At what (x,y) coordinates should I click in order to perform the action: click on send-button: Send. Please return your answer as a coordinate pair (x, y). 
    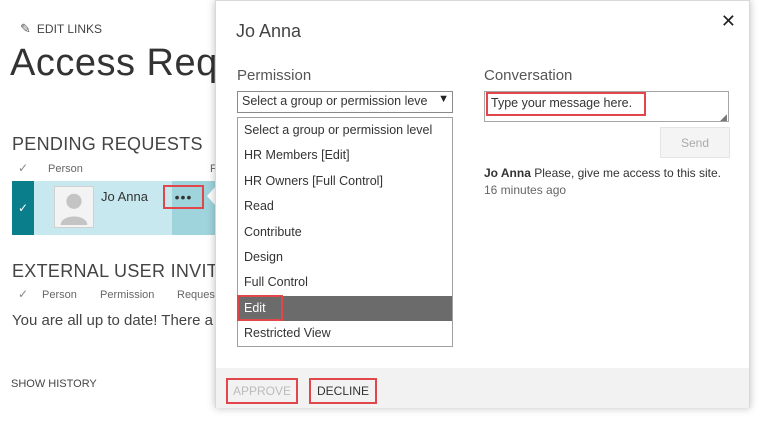
    Looking at the image, I should click on (695, 142).